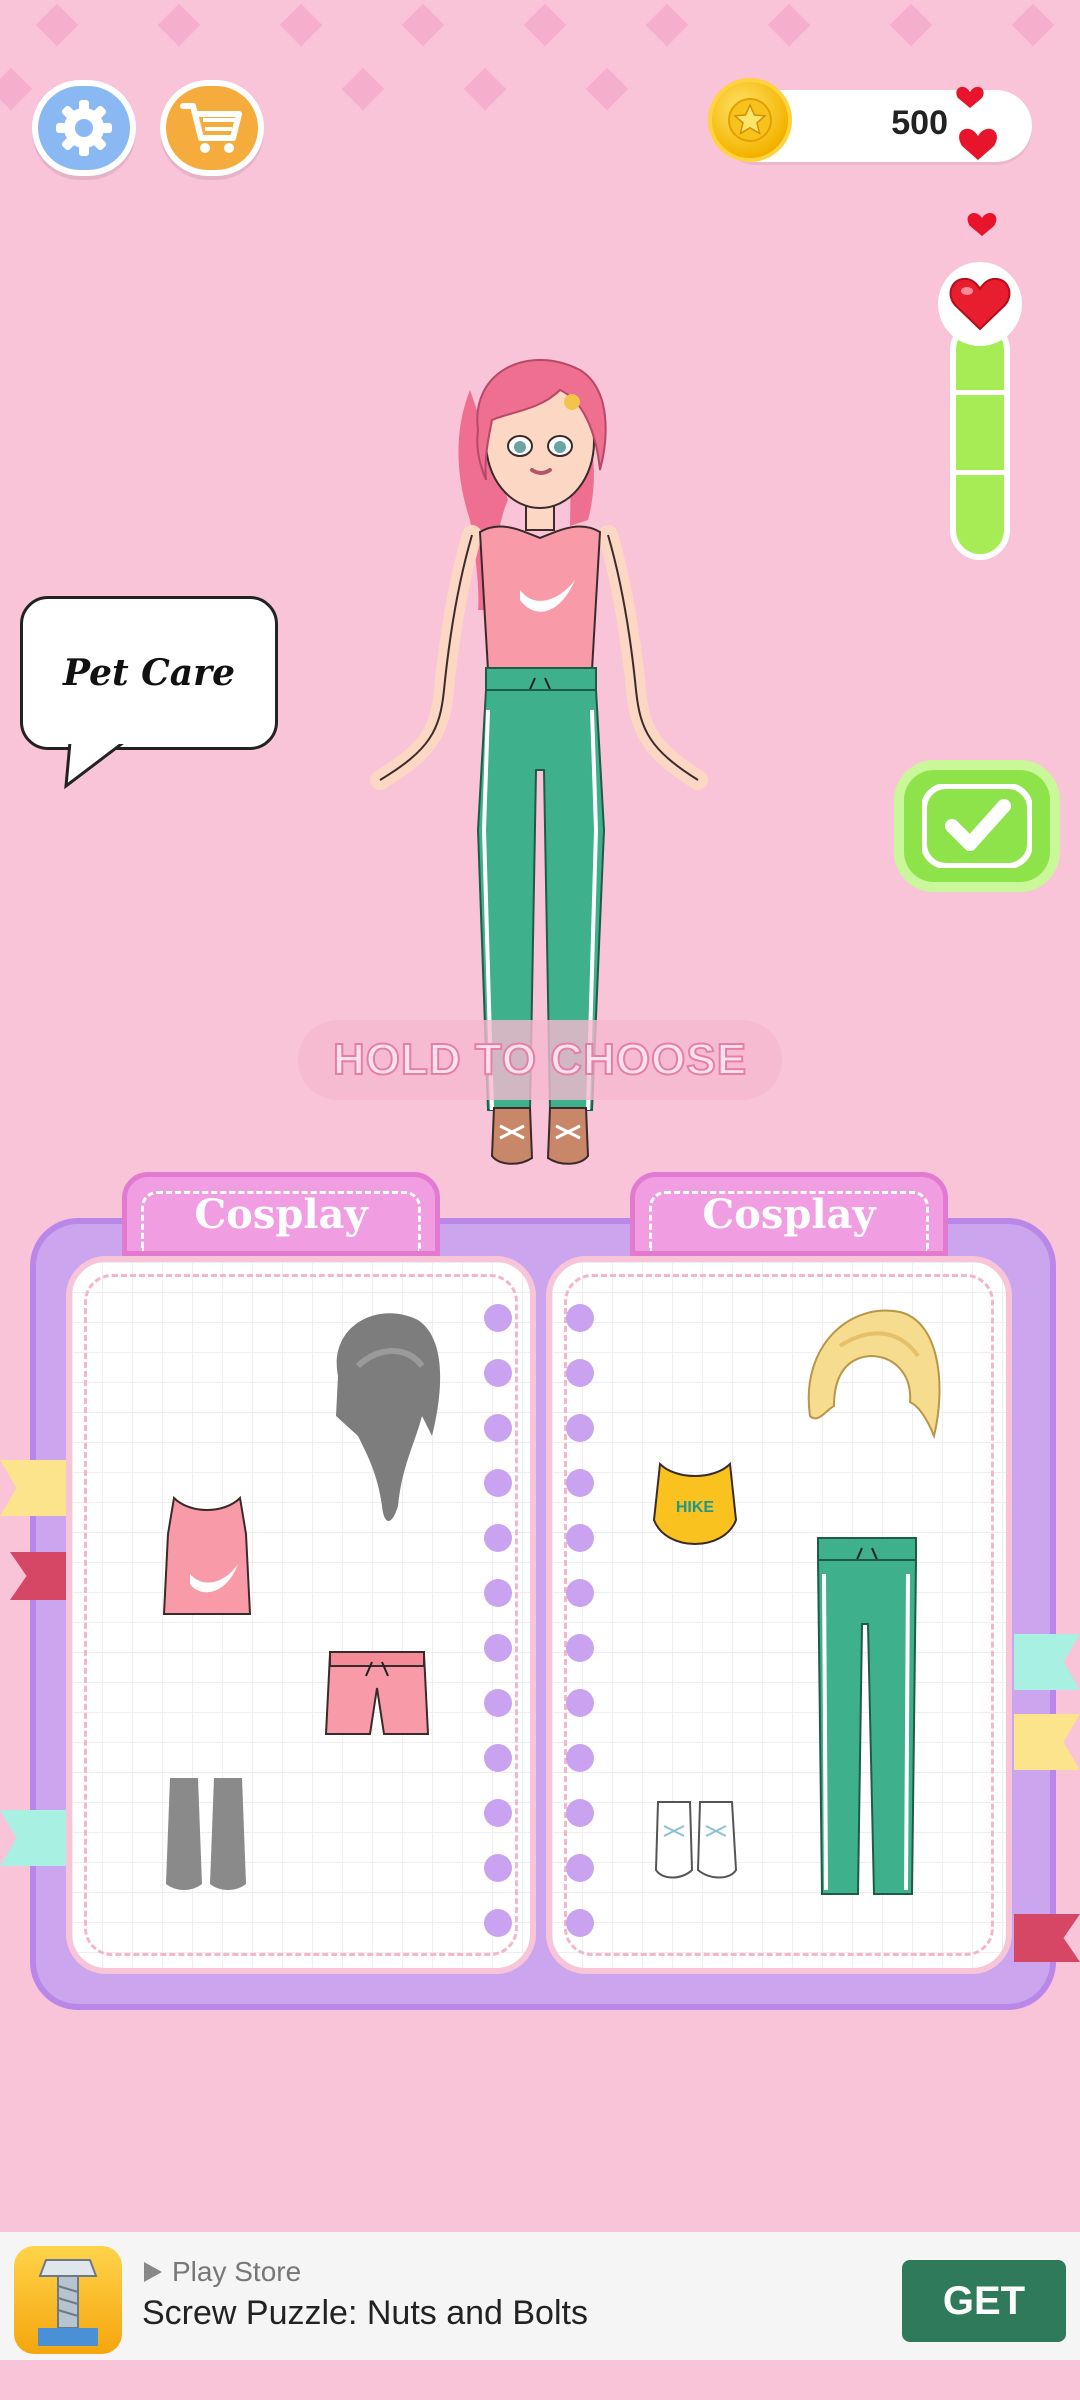 The width and height of the screenshot is (1080, 2400). Describe the element at coordinates (872, 1376) in the screenshot. I see `item-blonde-hair` at that location.